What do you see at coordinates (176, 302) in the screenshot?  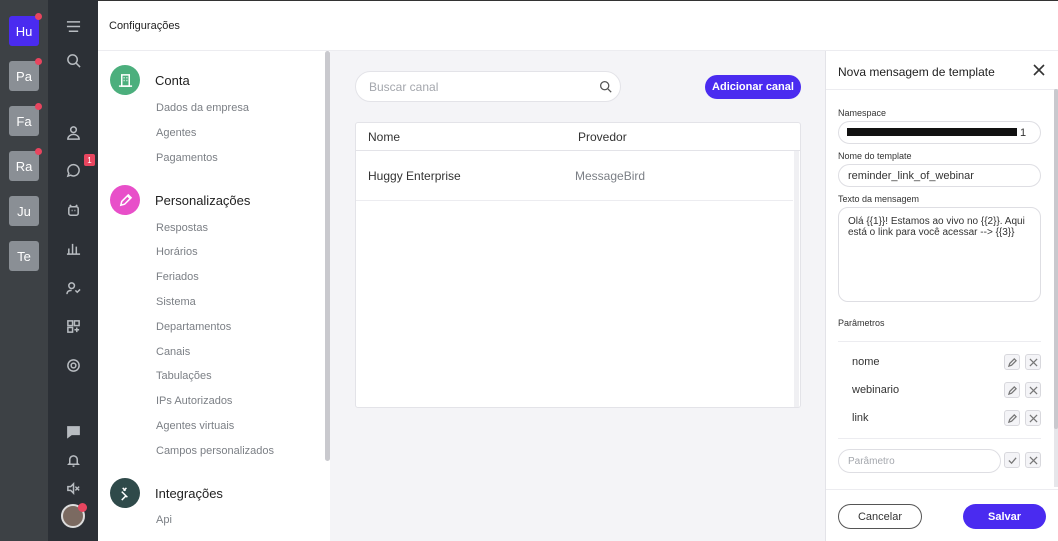 I see `settings-item-sistema: Sistema` at bounding box center [176, 302].